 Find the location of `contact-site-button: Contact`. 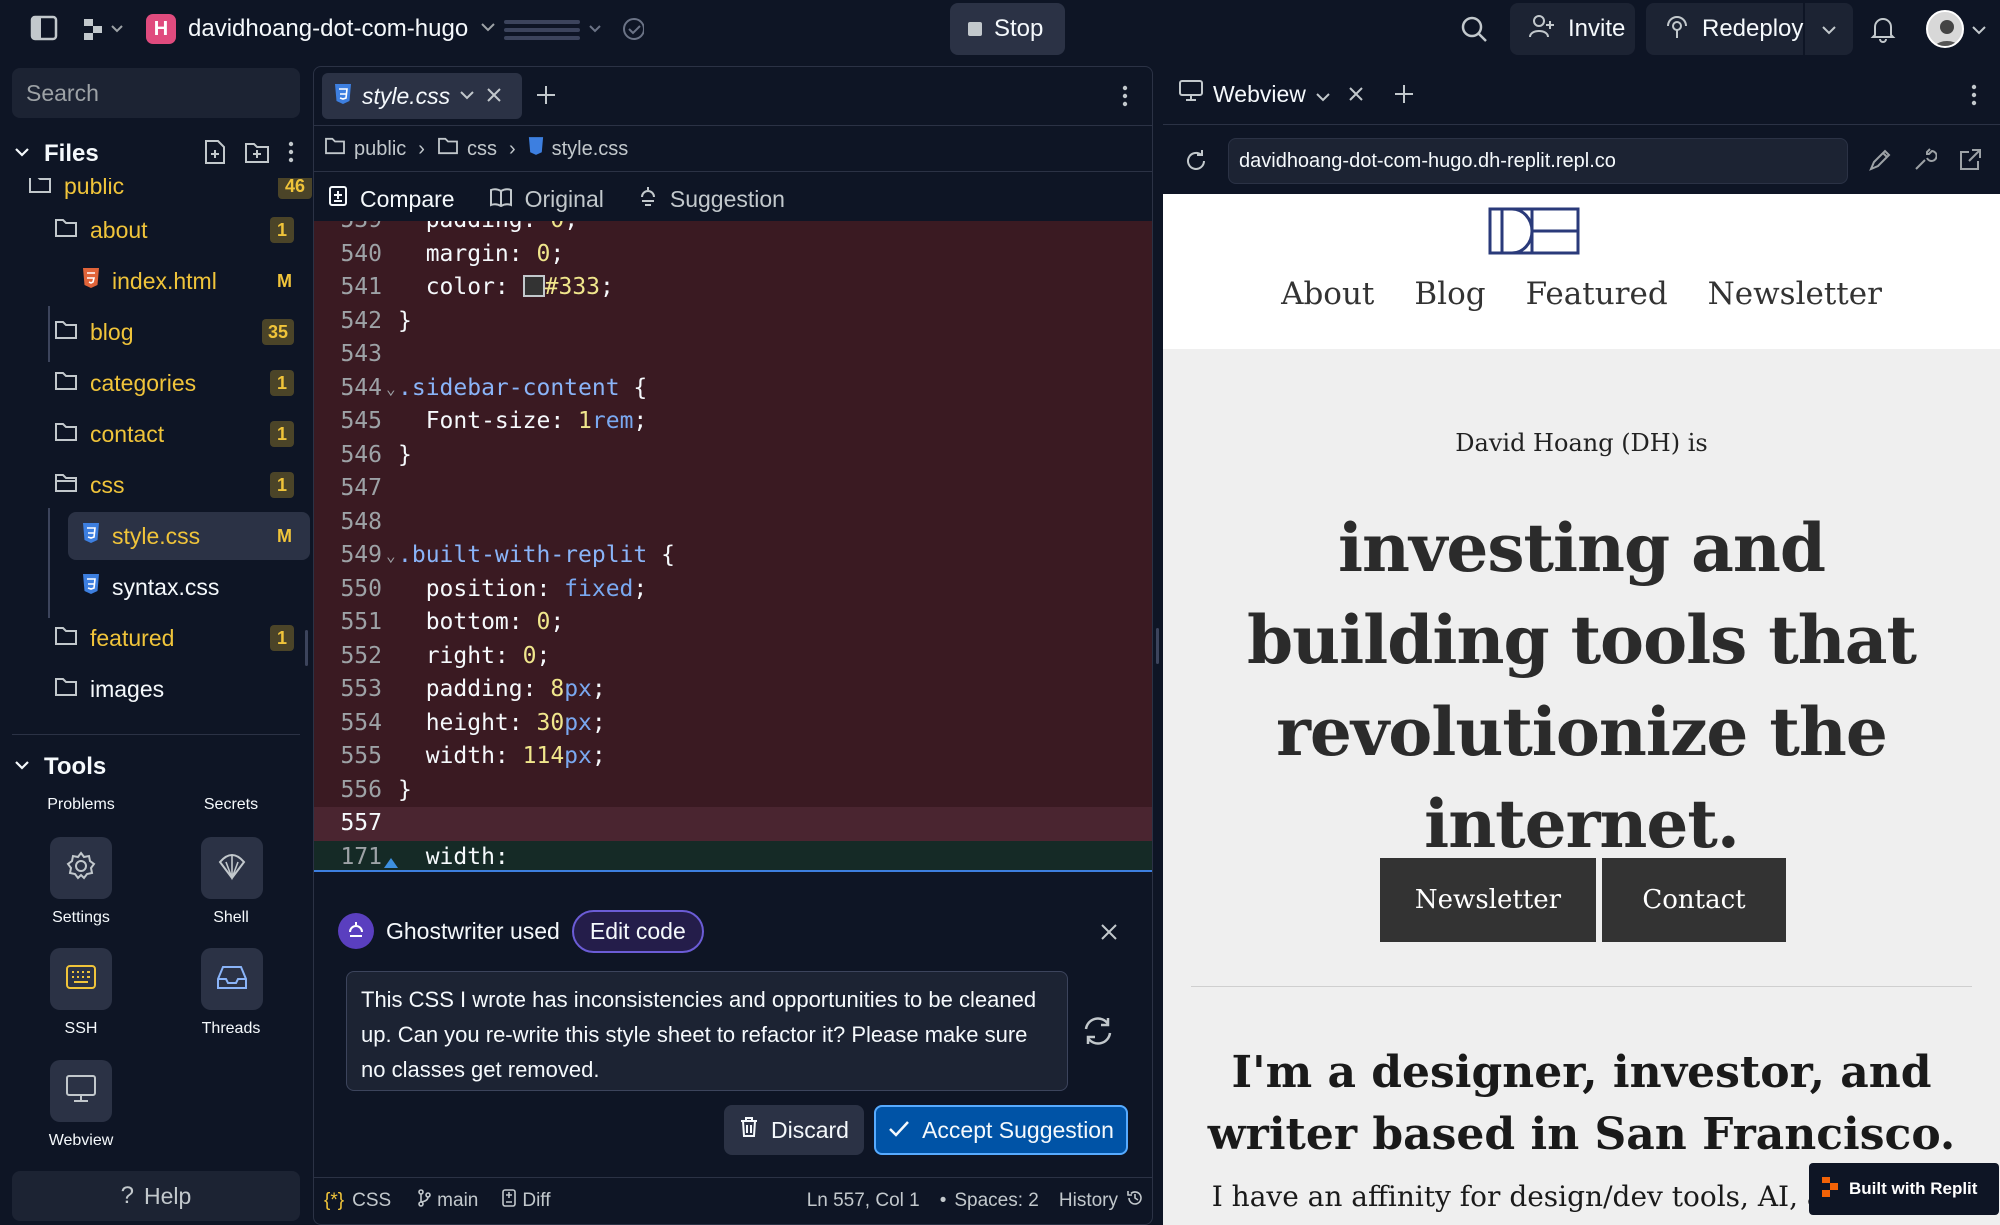

contact-site-button: Contact is located at coordinates (1694, 900).